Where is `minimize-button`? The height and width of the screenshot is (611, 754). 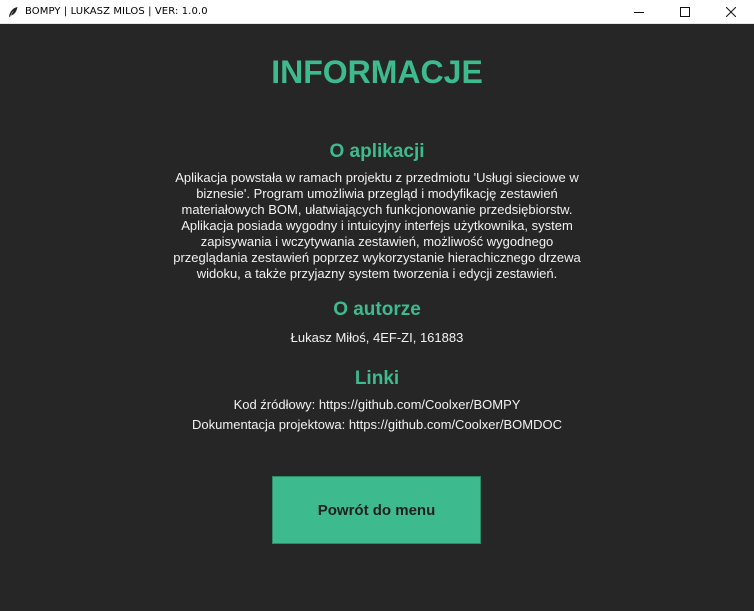
minimize-button is located at coordinates (639, 12).